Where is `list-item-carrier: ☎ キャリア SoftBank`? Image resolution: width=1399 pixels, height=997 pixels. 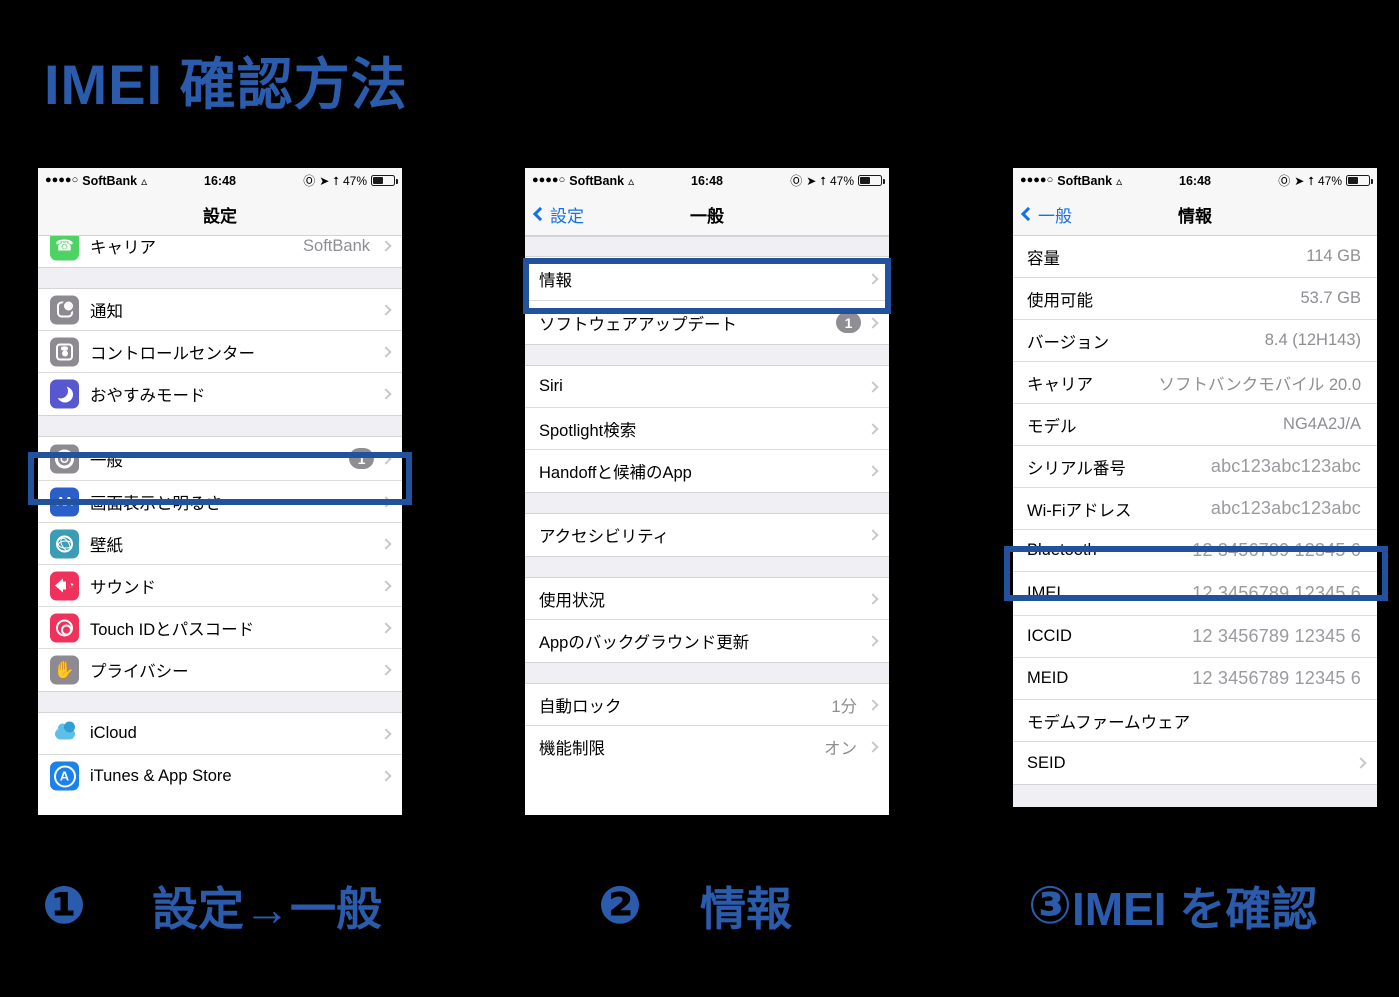
list-item-carrier: ☎ キャリア SoftBank is located at coordinates (220, 251).